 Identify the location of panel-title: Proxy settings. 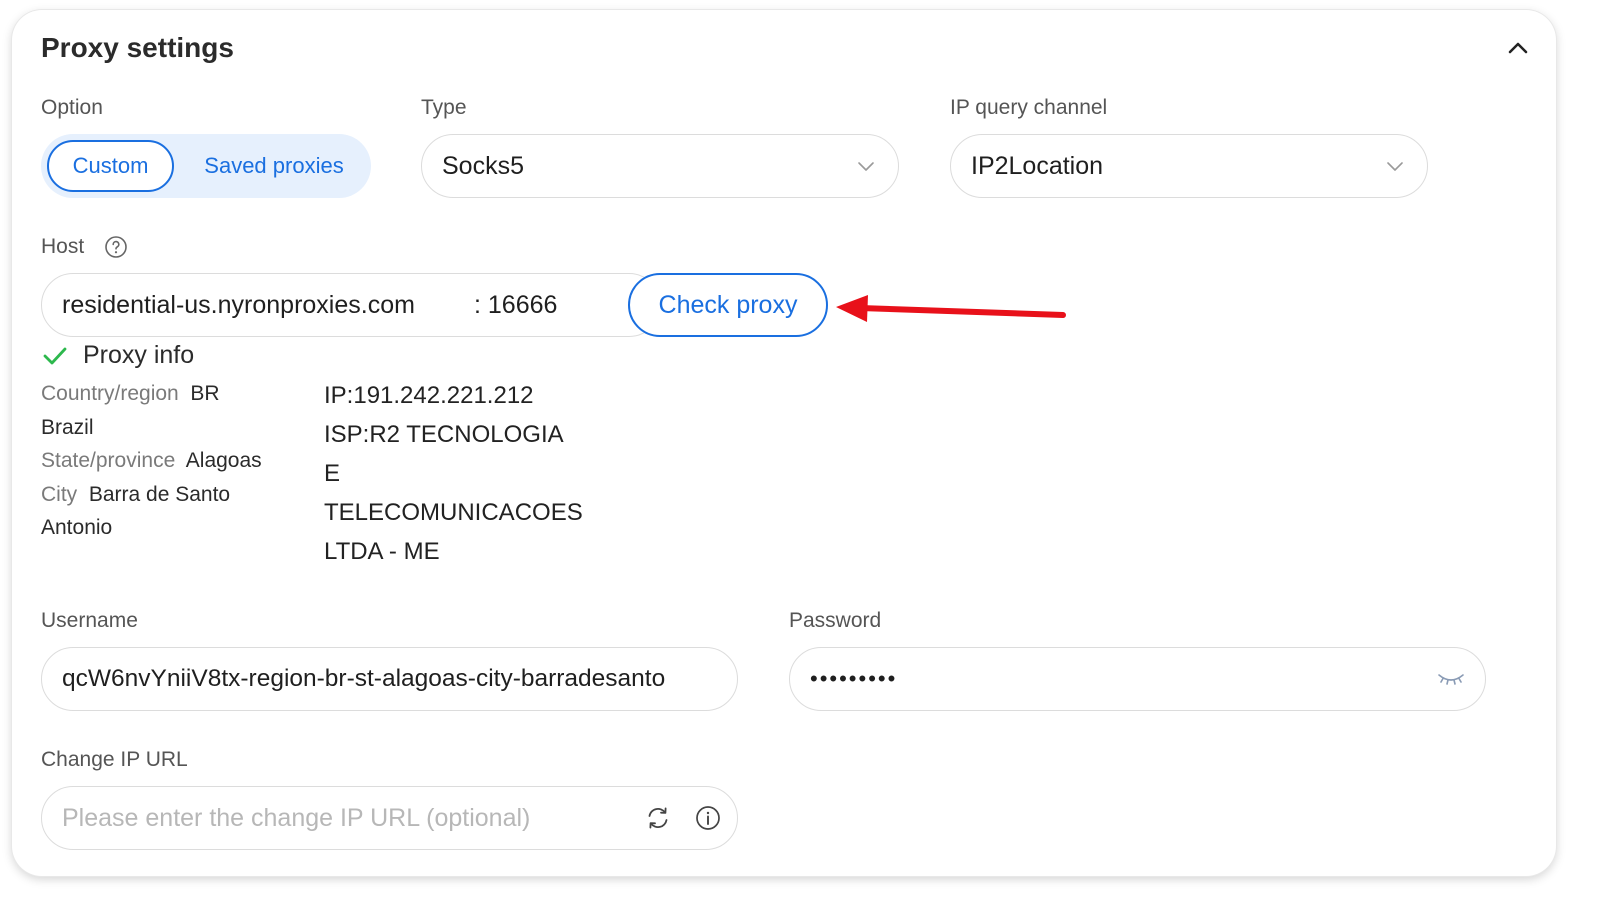
(137, 47).